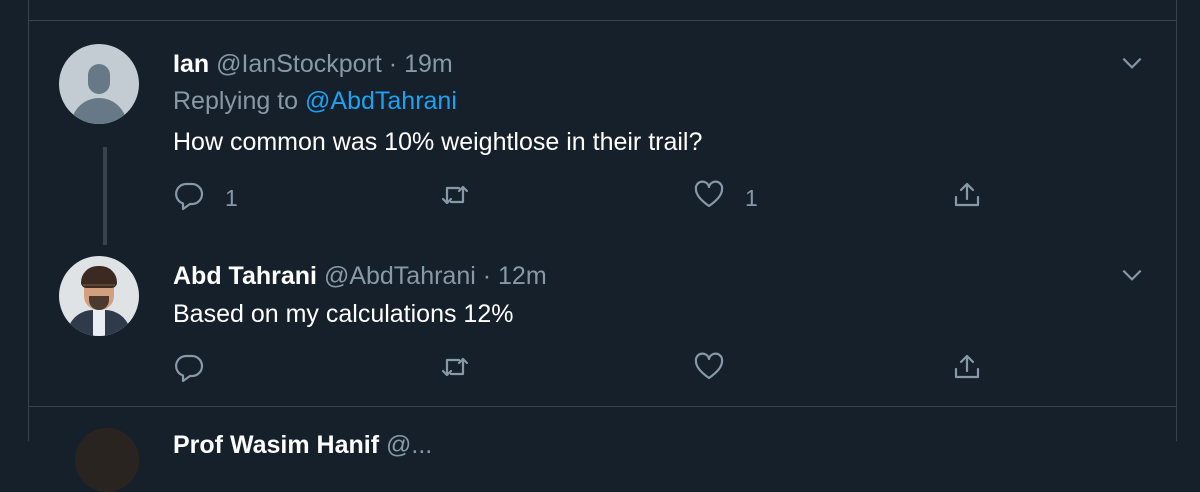 This screenshot has width=1200, height=492. I want to click on user-handle: @AbdTahrani, so click(400, 276).